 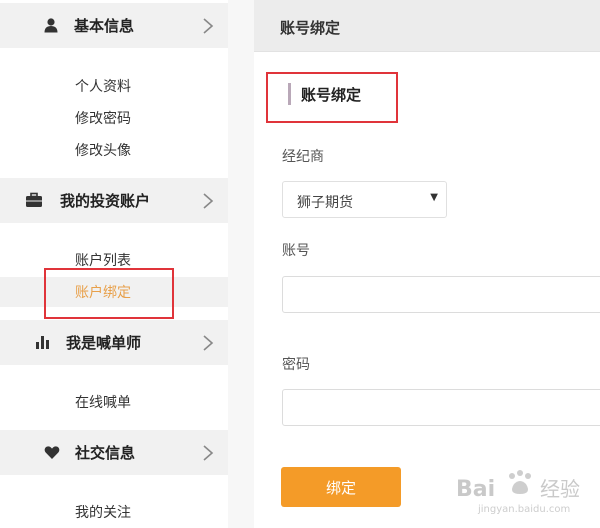 I want to click on section-title-accent-bar, so click(x=289, y=94).